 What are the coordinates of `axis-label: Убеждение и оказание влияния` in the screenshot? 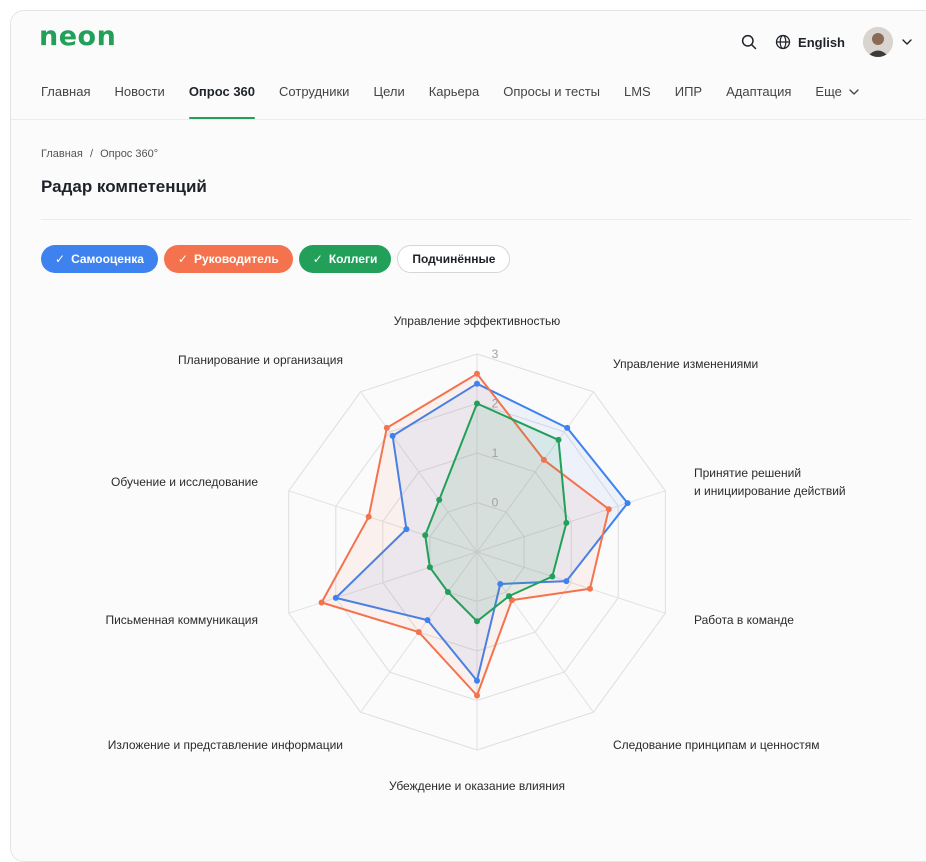 It's located at (477, 786).